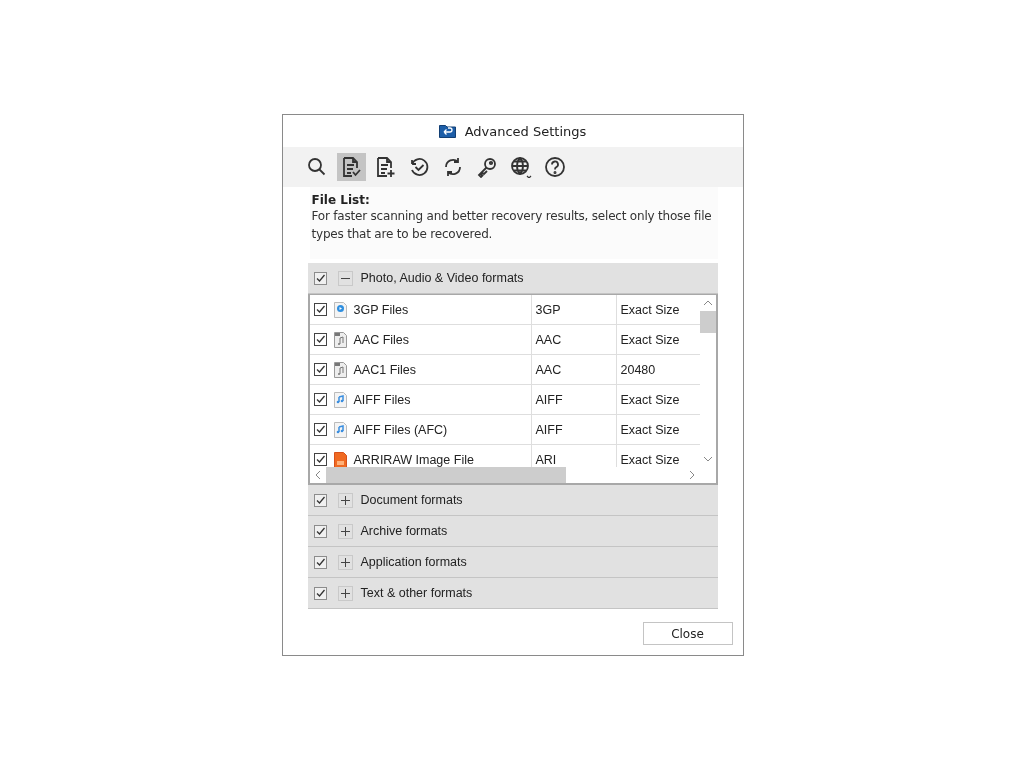 The image size is (1025, 769). Describe the element at coordinates (381, 309) in the screenshot. I see `file-name: 3GP Files` at that location.